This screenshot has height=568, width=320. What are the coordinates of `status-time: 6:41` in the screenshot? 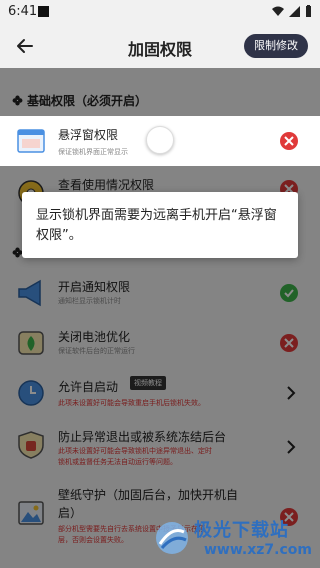 It's located at (23, 11).